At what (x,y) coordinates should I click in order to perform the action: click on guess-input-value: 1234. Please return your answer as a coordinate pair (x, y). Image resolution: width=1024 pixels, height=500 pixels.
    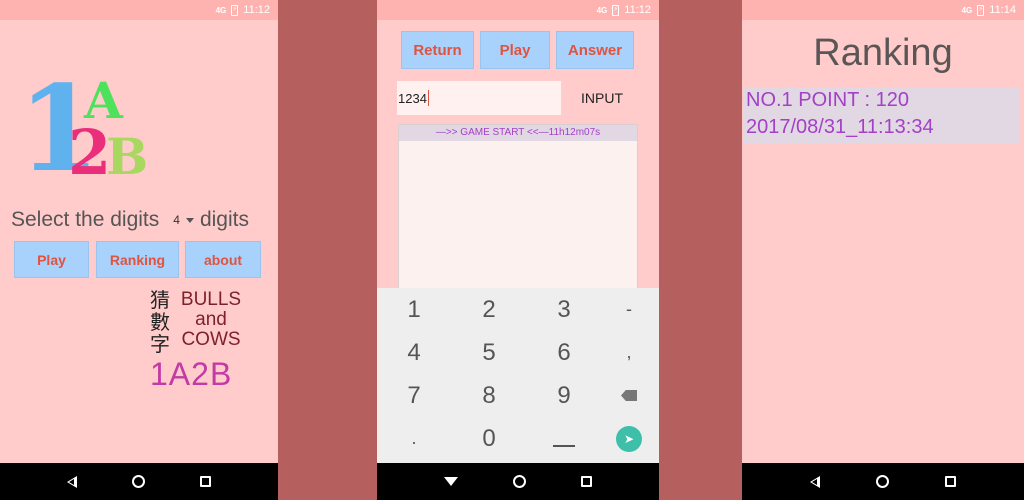
    Looking at the image, I should click on (412, 98).